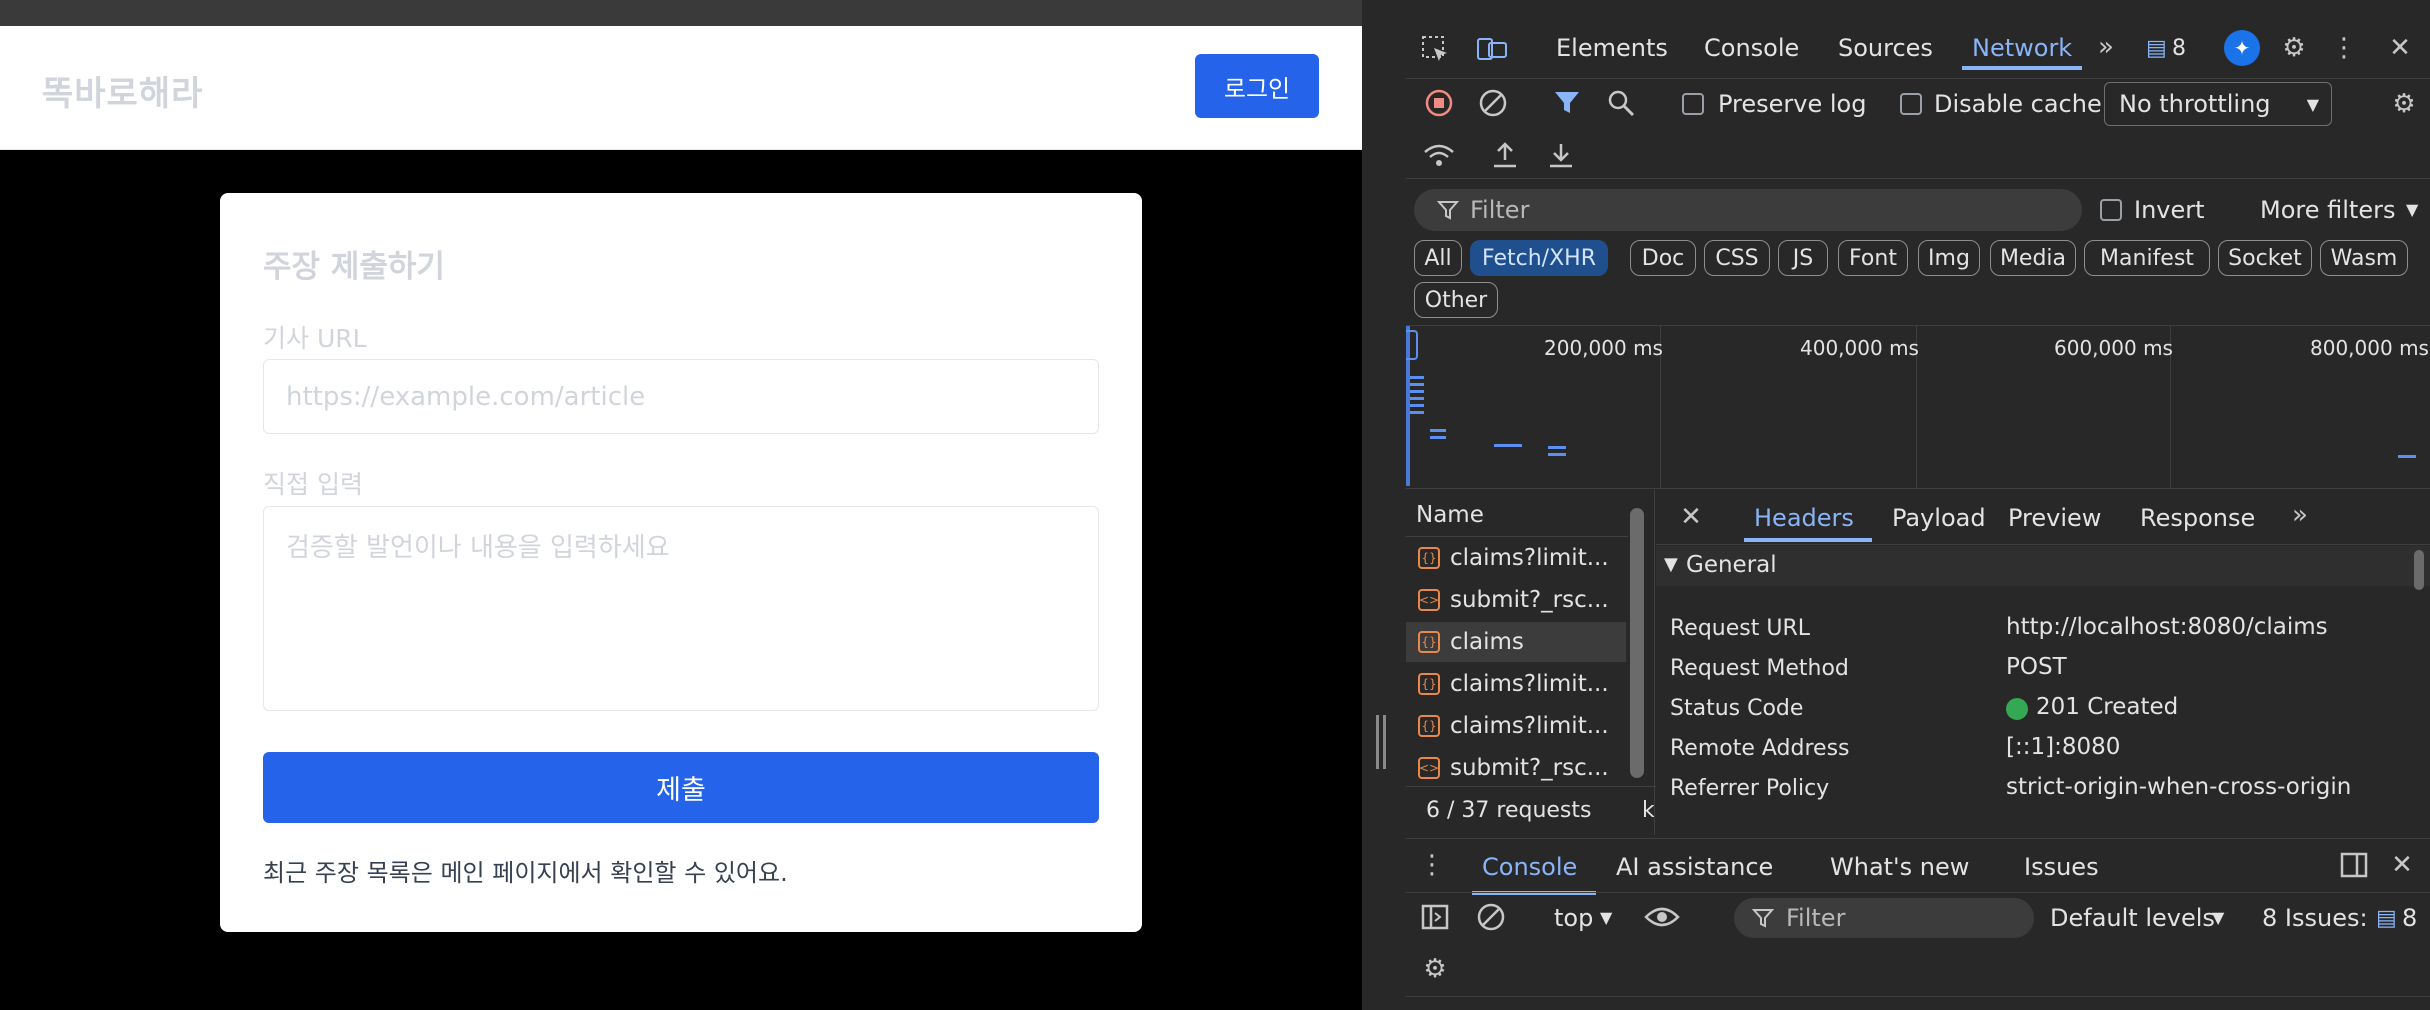  What do you see at coordinates (1621, 103) in the screenshot?
I see `search-icon` at bounding box center [1621, 103].